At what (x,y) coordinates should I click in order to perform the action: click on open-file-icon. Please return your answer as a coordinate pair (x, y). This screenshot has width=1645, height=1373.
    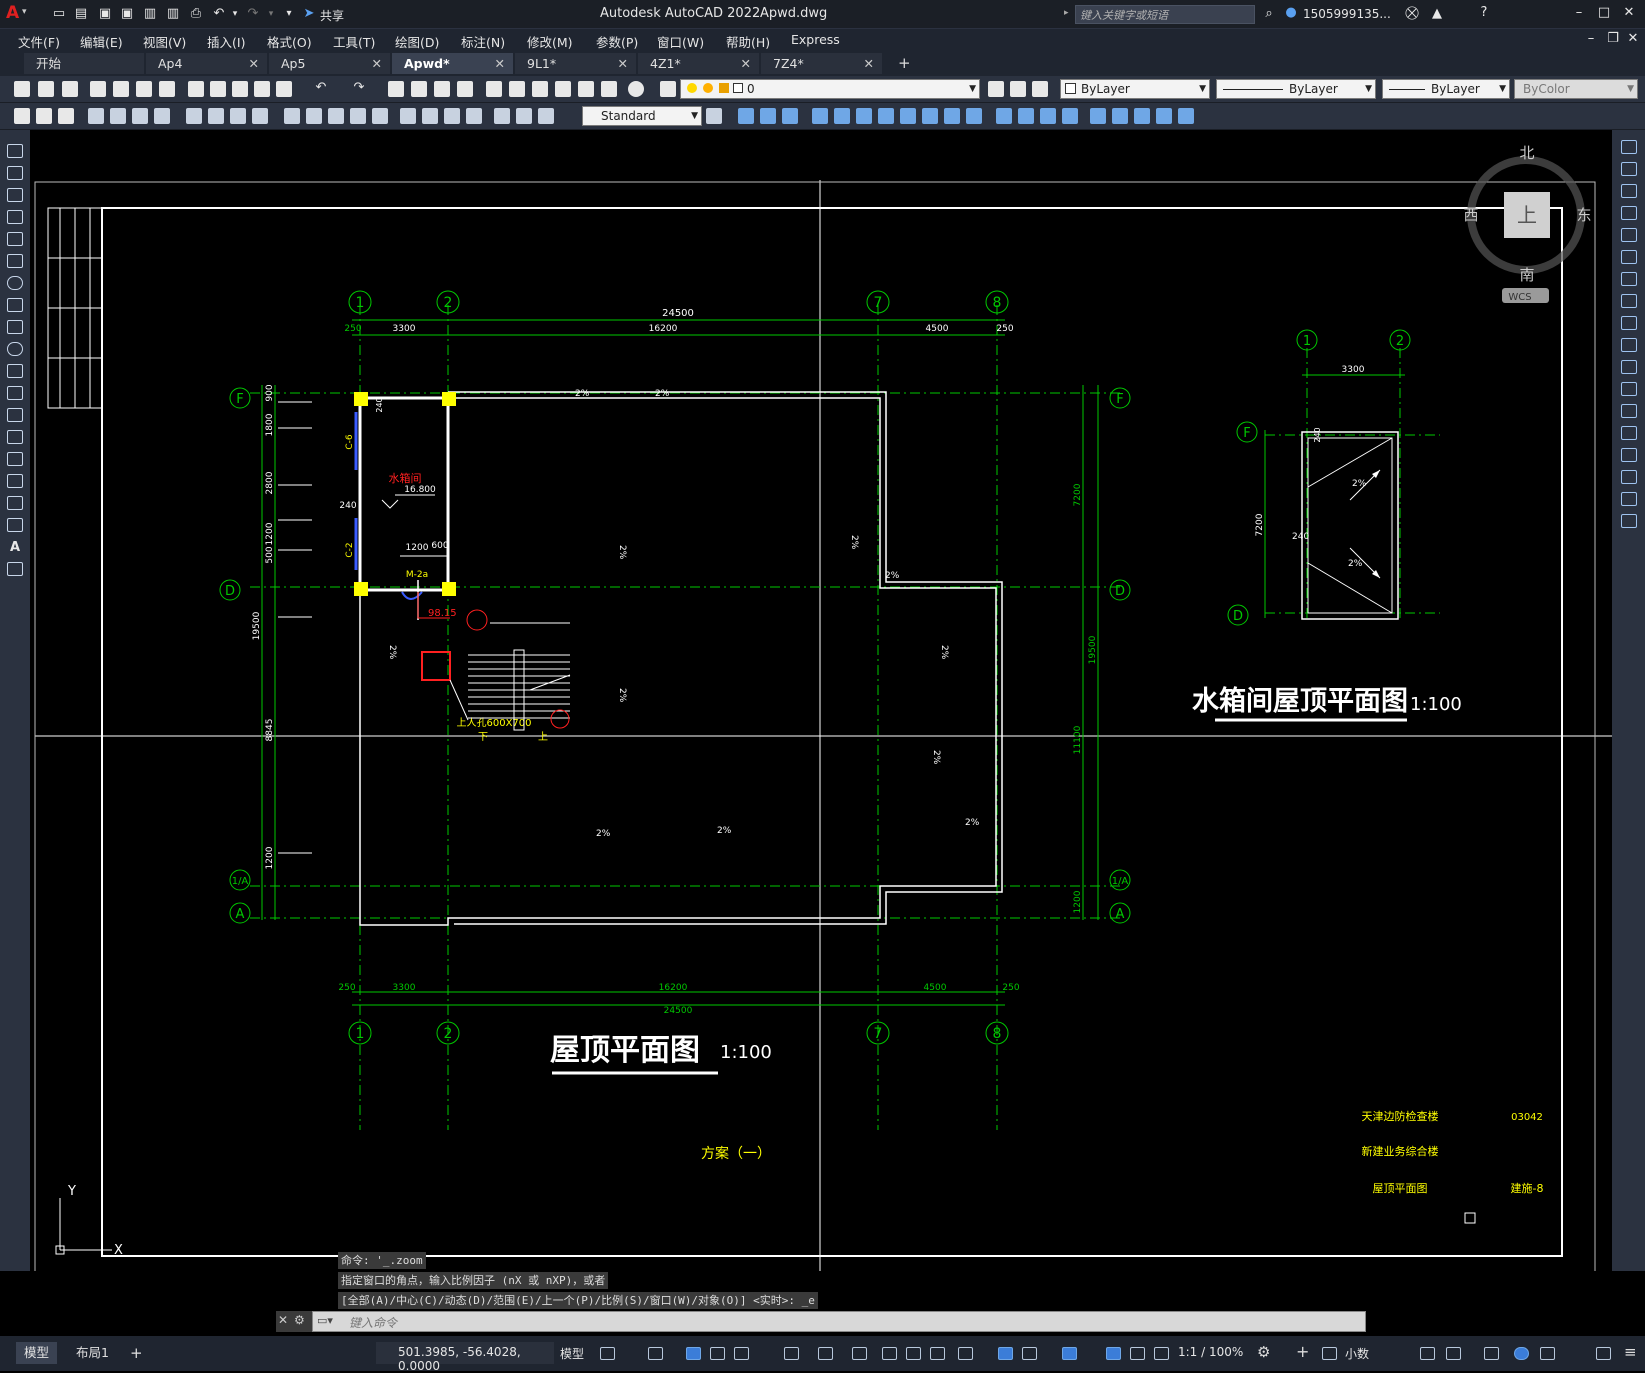
    Looking at the image, I should click on (46, 89).